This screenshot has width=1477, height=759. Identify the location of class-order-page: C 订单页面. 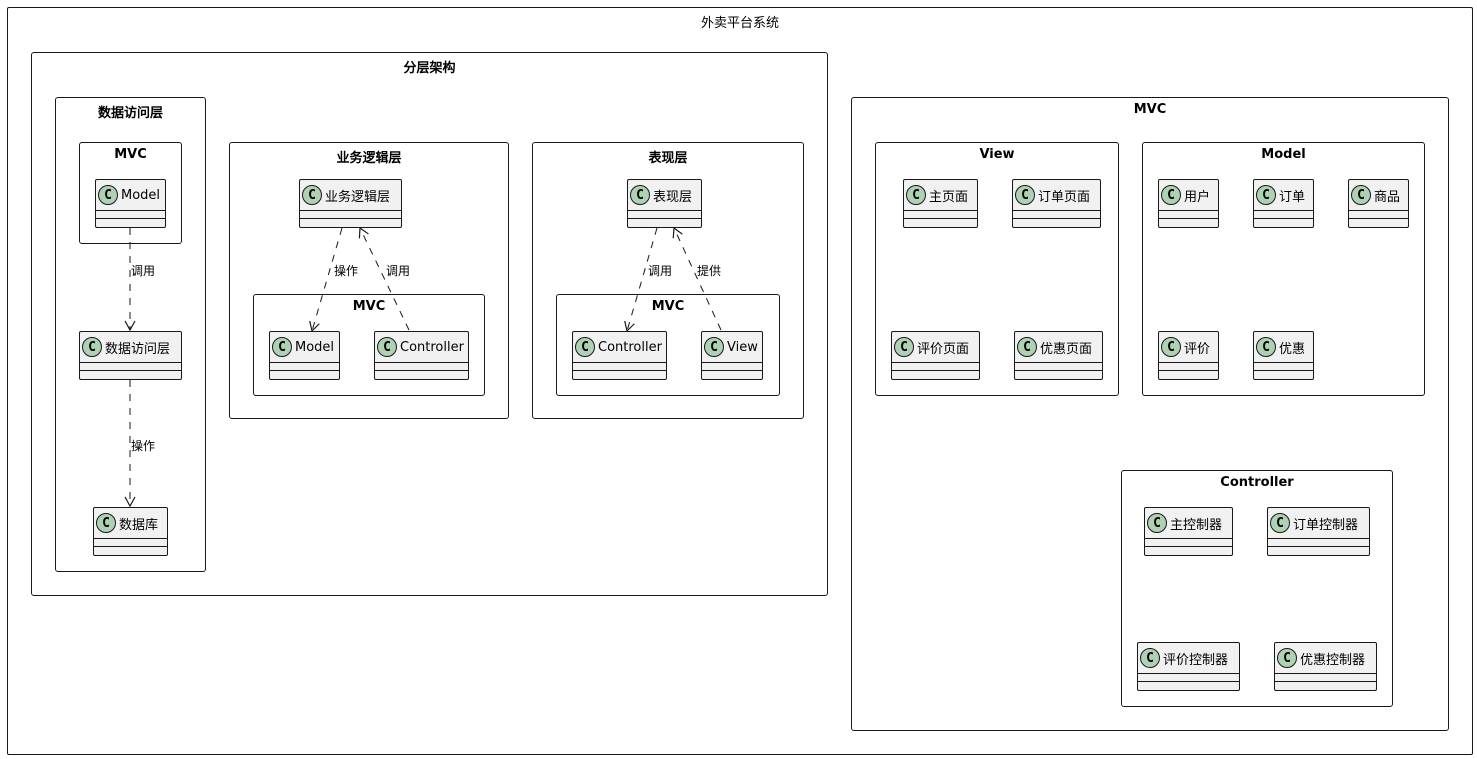
(1056, 203).